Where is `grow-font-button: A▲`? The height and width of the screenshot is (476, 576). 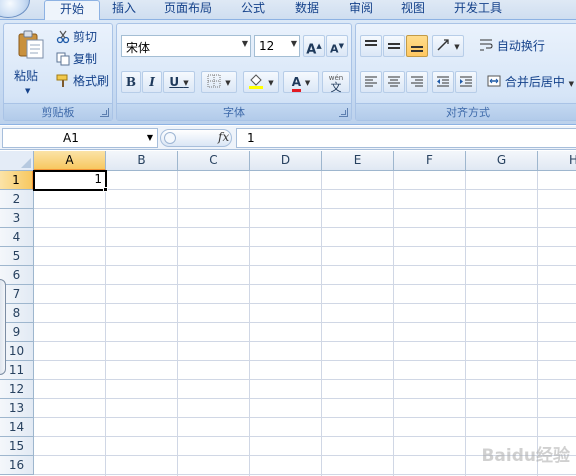 grow-font-button: A▲ is located at coordinates (314, 46).